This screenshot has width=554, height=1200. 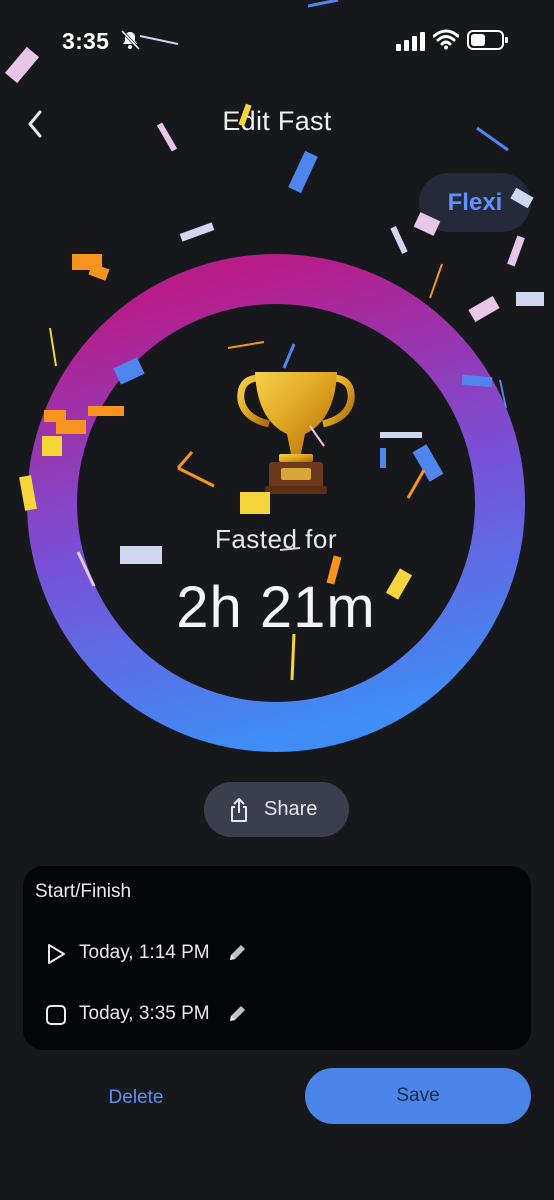 I want to click on bell-muted-icon, so click(x=130, y=40).